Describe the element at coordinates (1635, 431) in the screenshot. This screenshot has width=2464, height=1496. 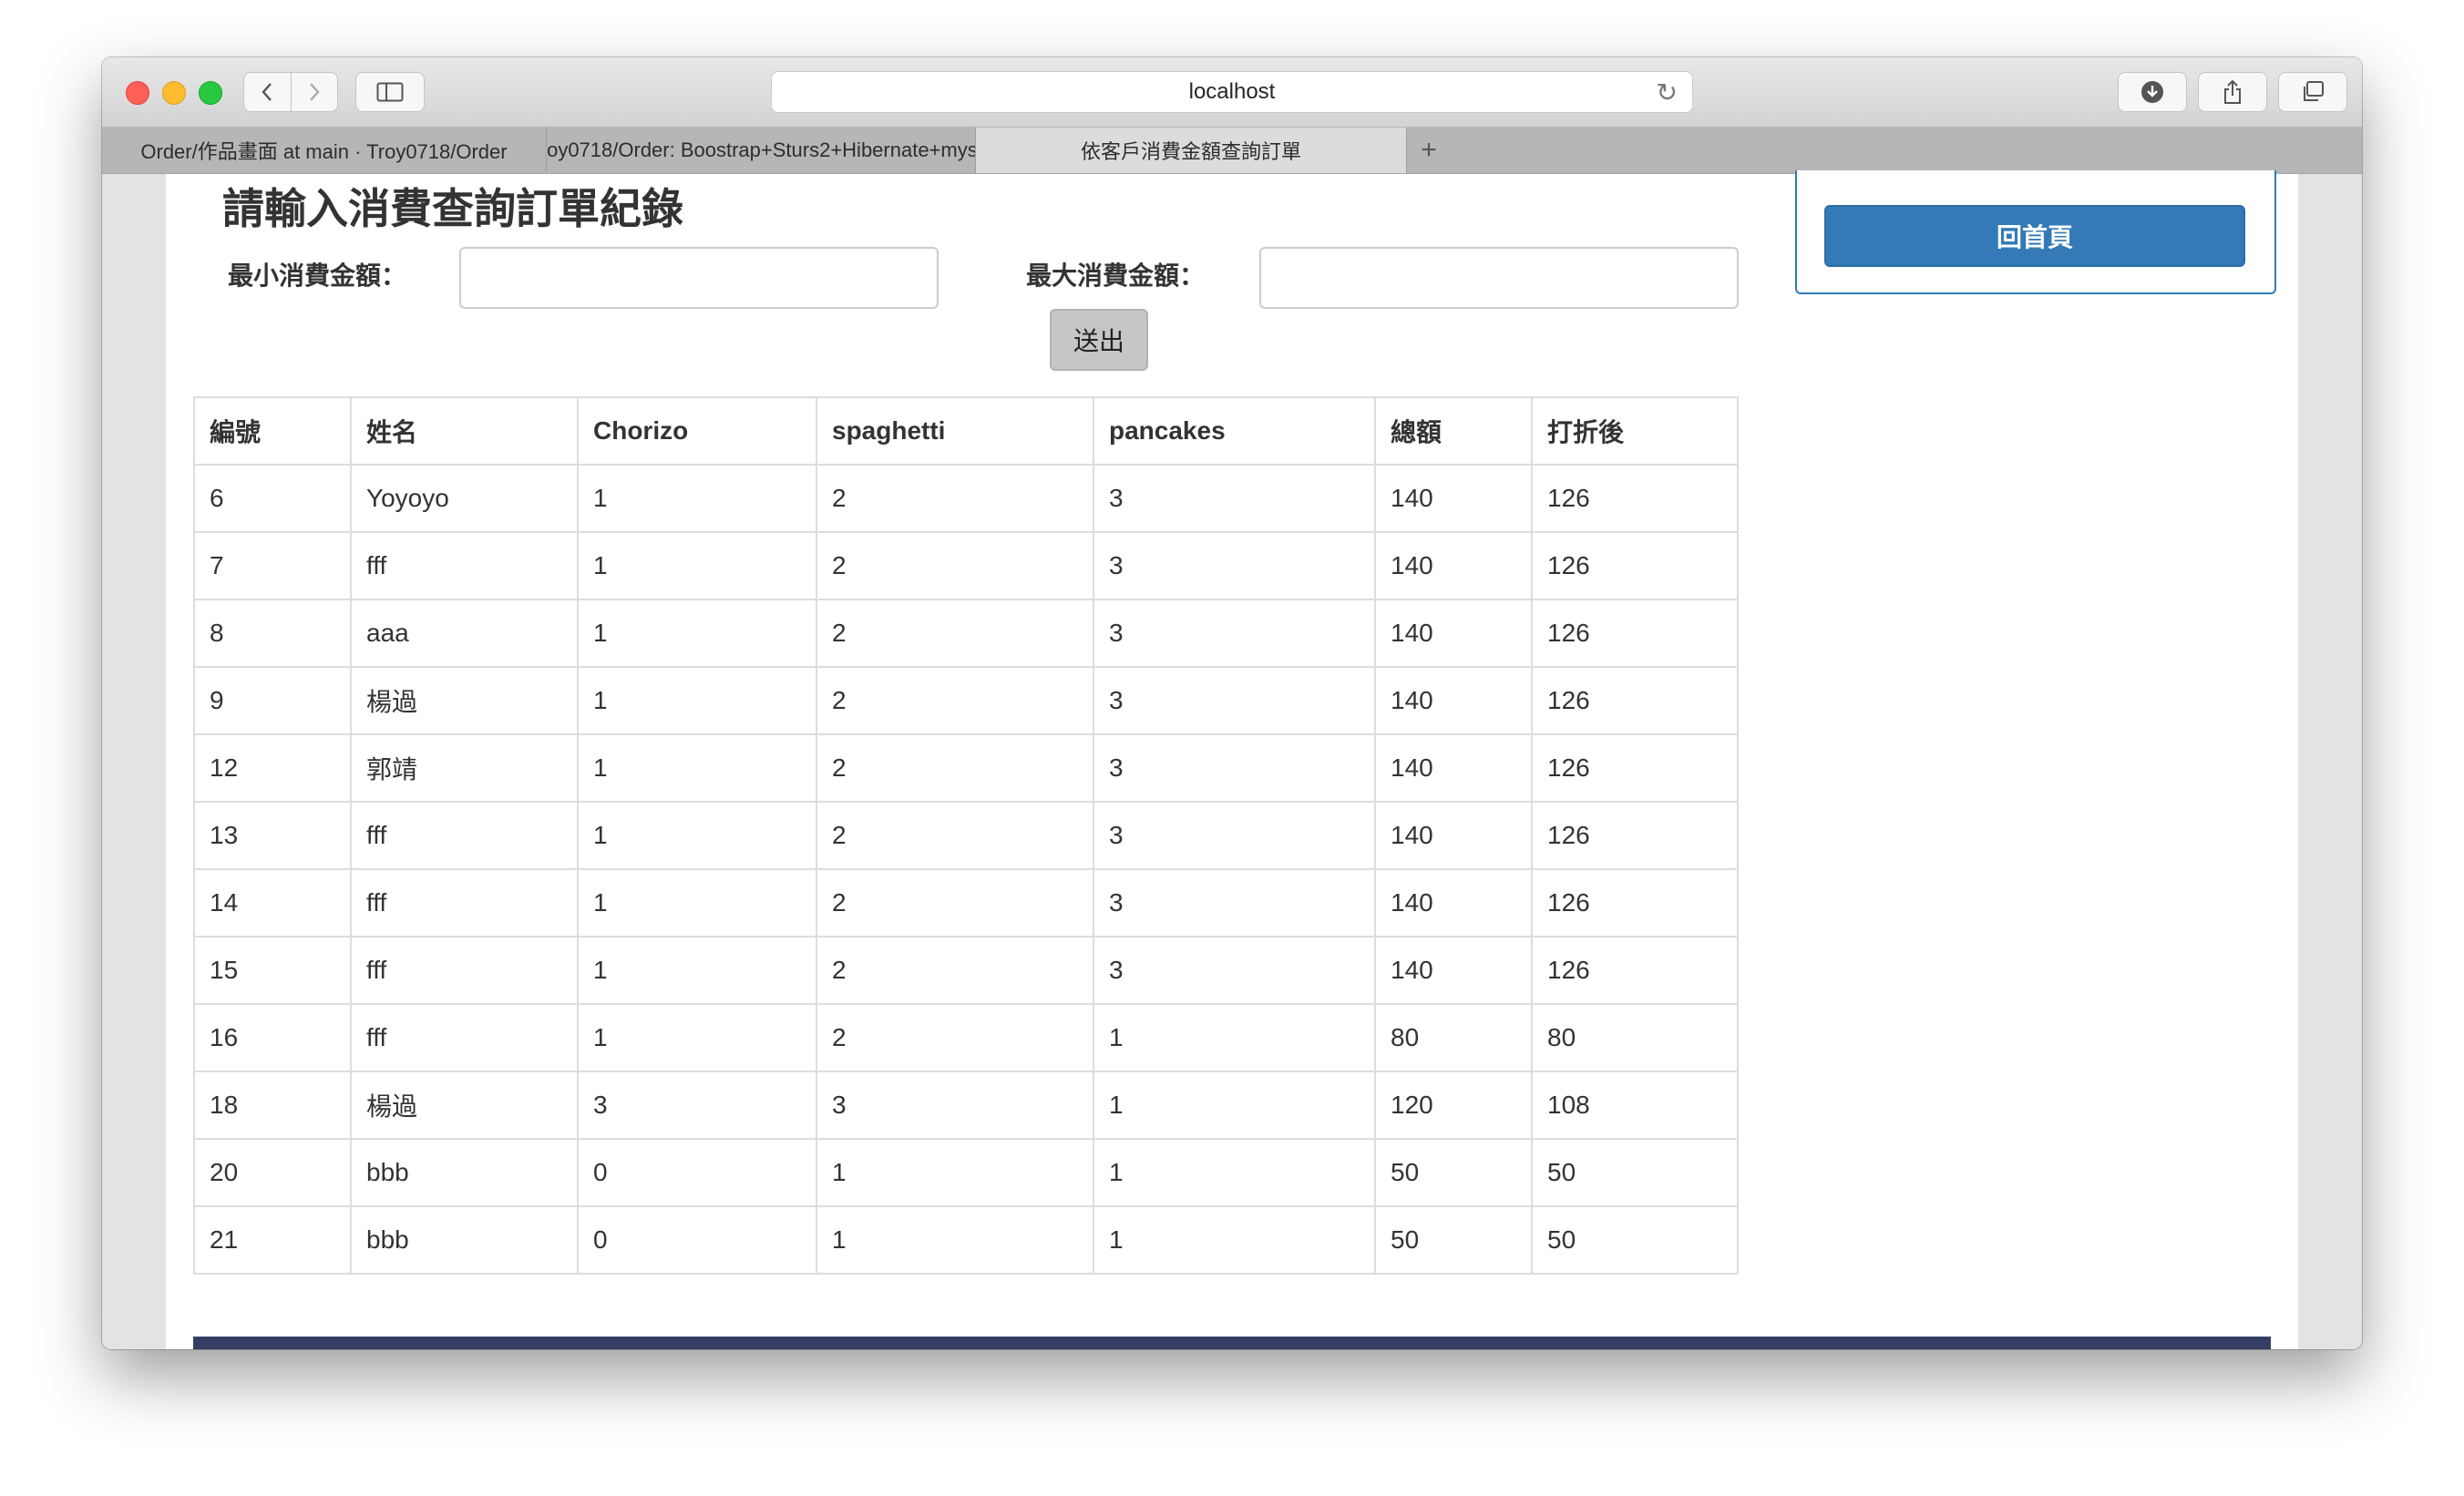
I see `header-discounted: 打折後` at that location.